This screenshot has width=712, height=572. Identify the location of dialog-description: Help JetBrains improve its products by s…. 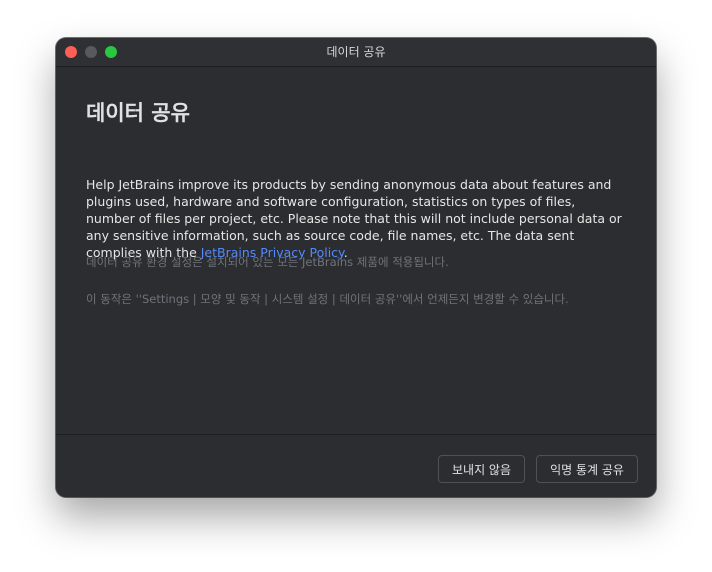
(356, 218).